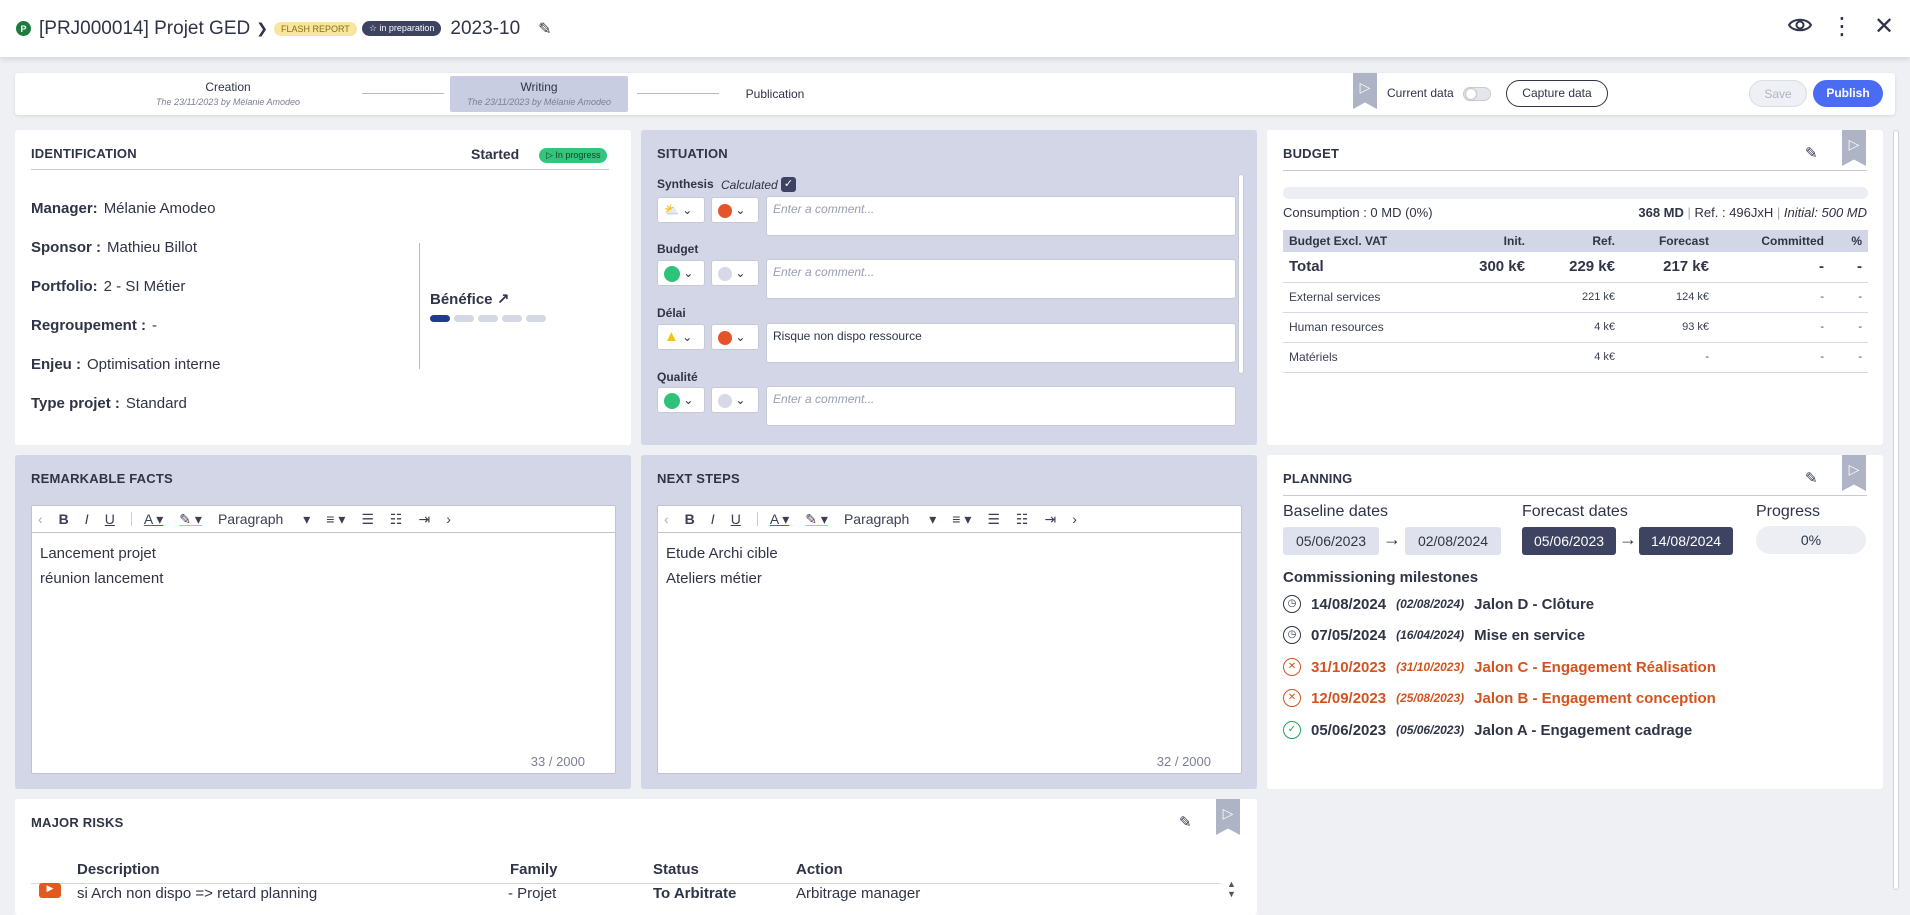  I want to click on field-enjeu: Enjeu : Optimisation interne, so click(125, 364).